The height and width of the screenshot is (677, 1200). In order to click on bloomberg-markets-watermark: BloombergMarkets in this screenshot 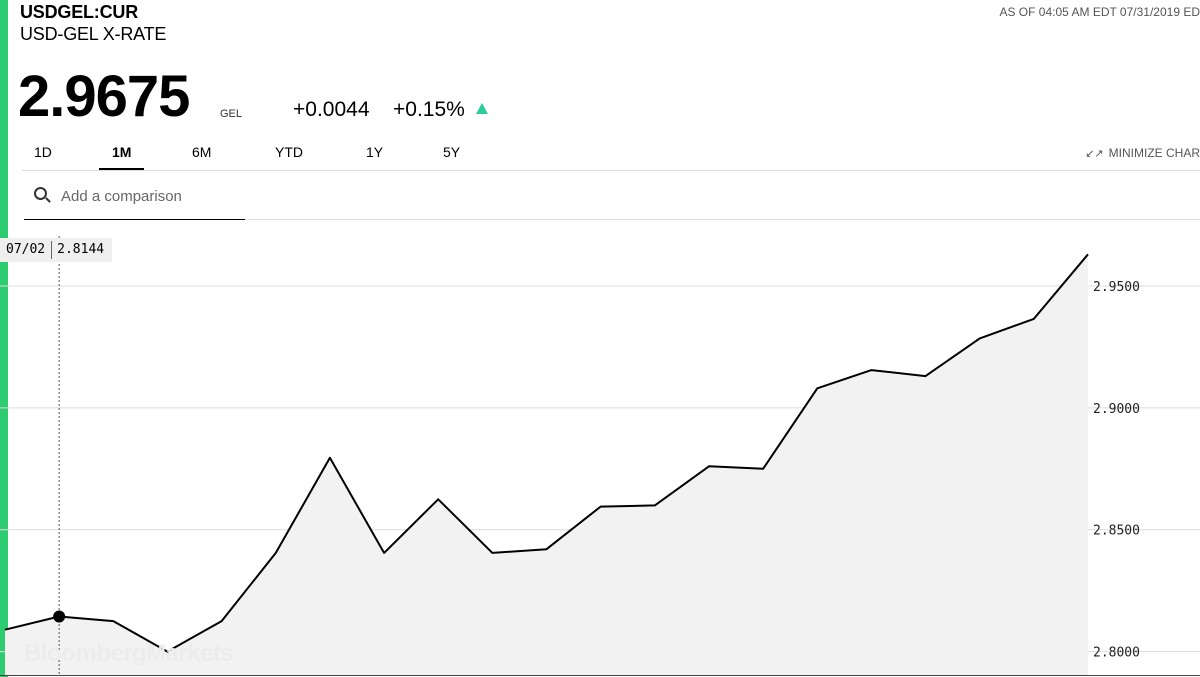, I will do `click(129, 653)`.